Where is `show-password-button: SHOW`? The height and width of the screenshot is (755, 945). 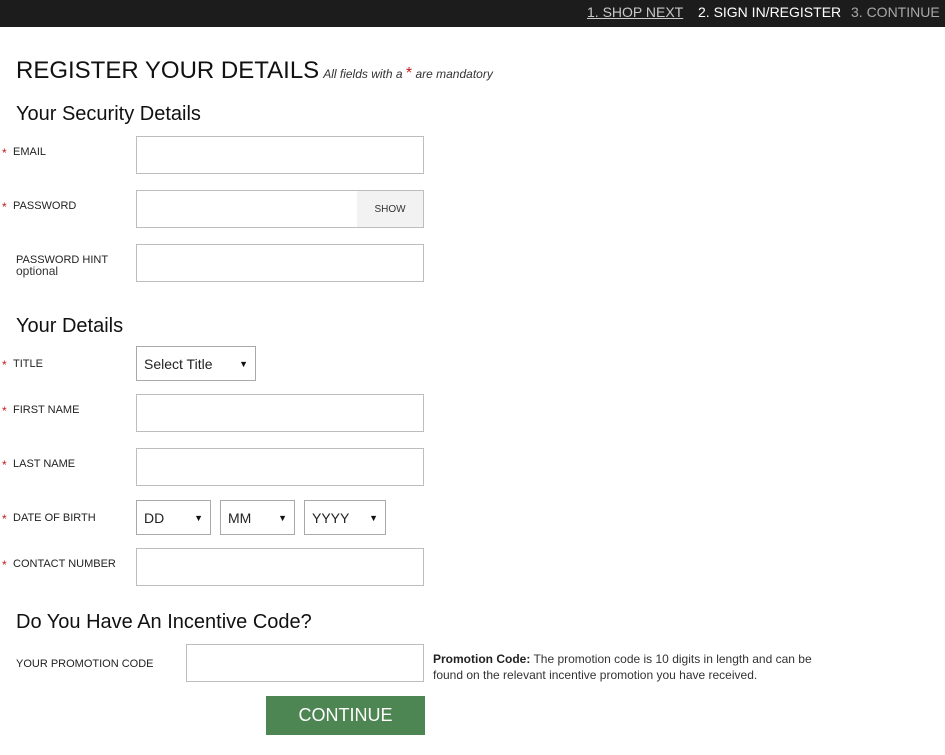
show-password-button: SHOW is located at coordinates (390, 209).